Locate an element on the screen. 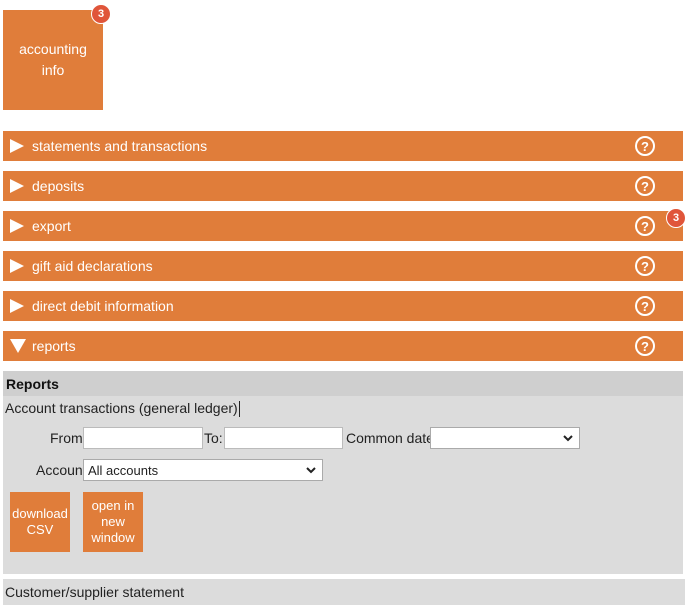 The width and height of the screenshot is (688, 608). accounting-info-label: accounting info is located at coordinates (53, 59).